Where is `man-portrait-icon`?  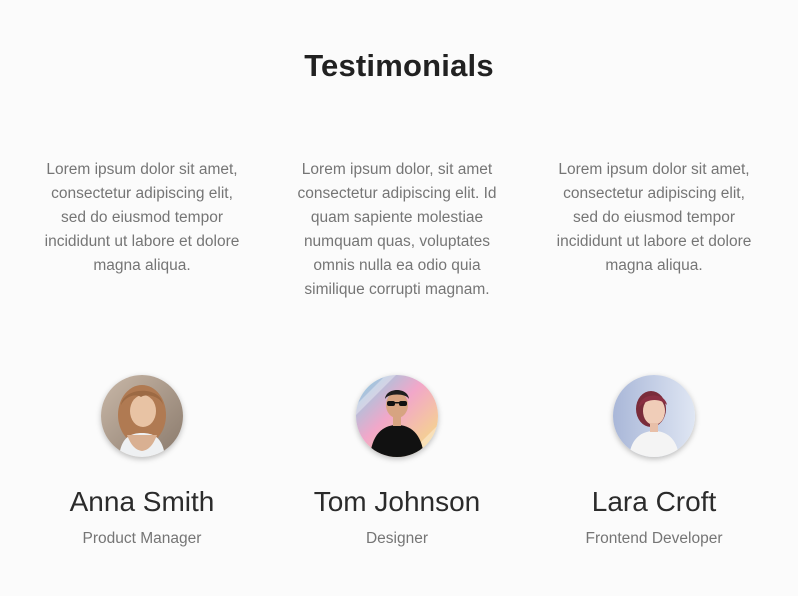 man-portrait-icon is located at coordinates (397, 416).